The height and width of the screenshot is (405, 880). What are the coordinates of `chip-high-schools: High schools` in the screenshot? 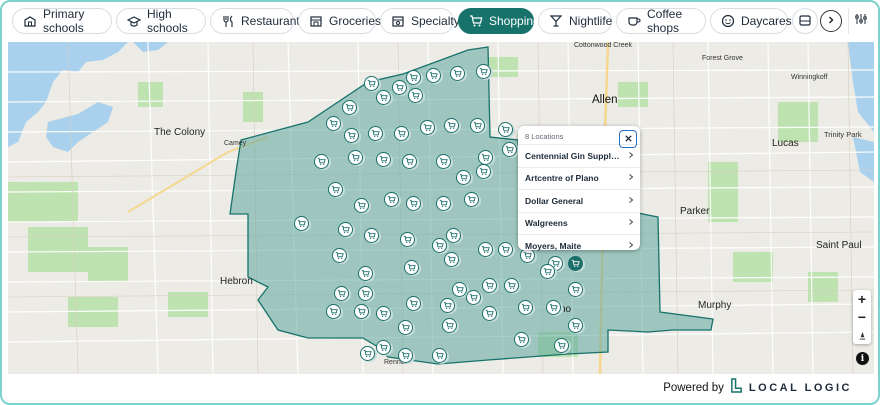 It's located at (161, 21).